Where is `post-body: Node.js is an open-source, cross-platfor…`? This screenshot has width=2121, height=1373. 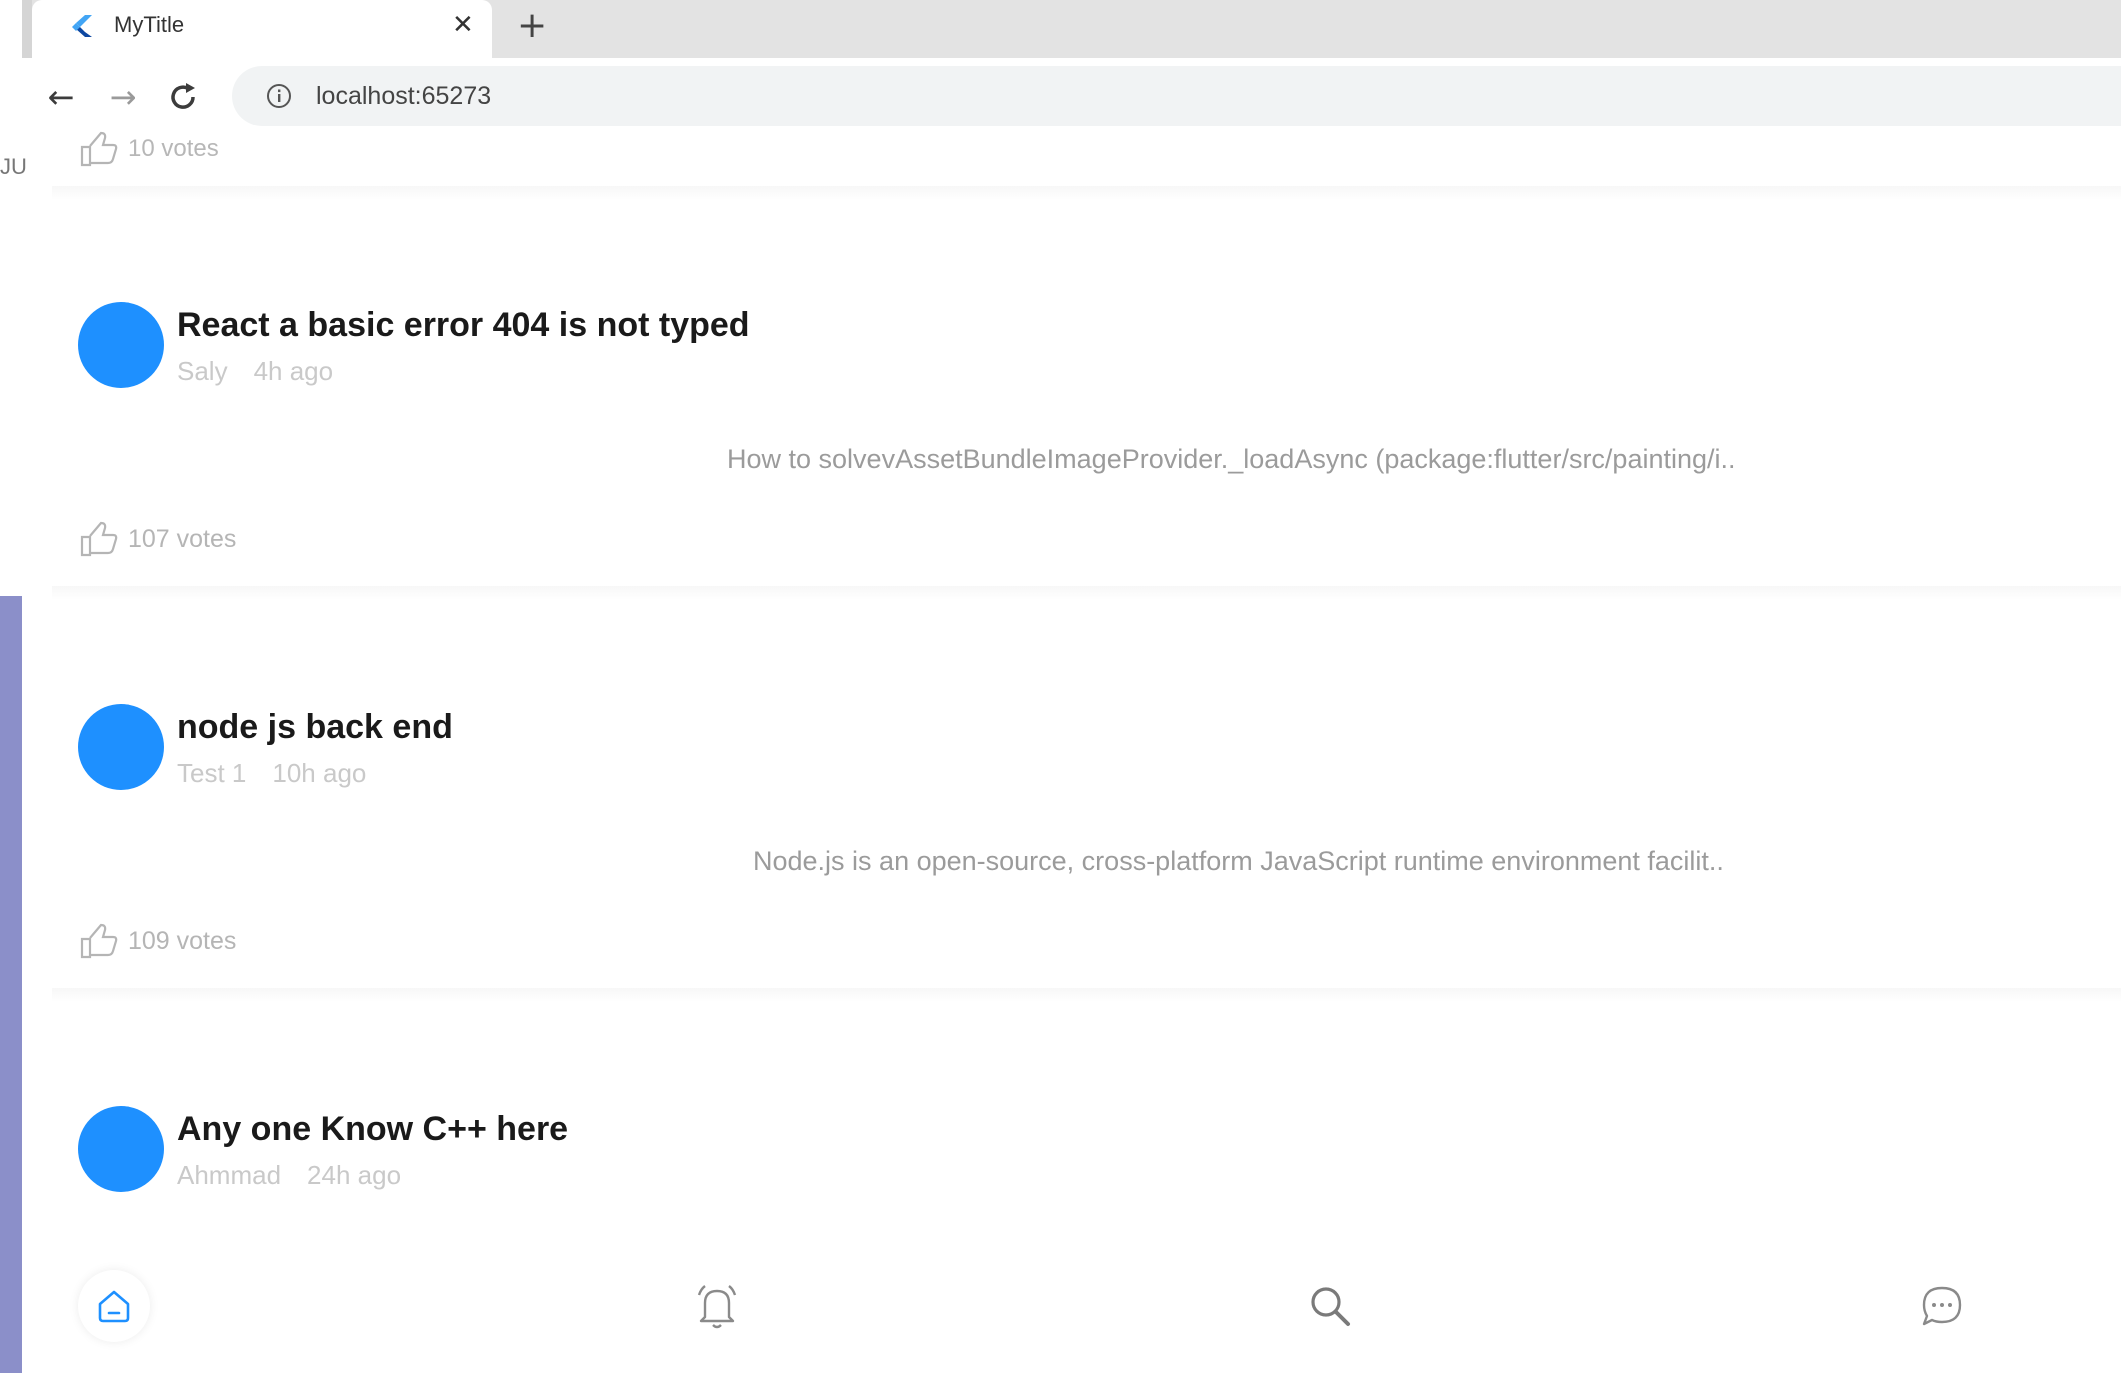
post-body: Node.js is an open-source, cross-platfor… is located at coordinates (1238, 861).